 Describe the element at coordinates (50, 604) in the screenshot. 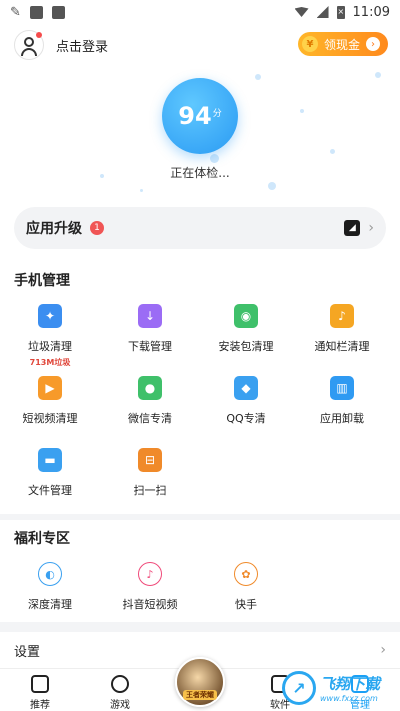

I see `wf-label: 深度清理` at that location.